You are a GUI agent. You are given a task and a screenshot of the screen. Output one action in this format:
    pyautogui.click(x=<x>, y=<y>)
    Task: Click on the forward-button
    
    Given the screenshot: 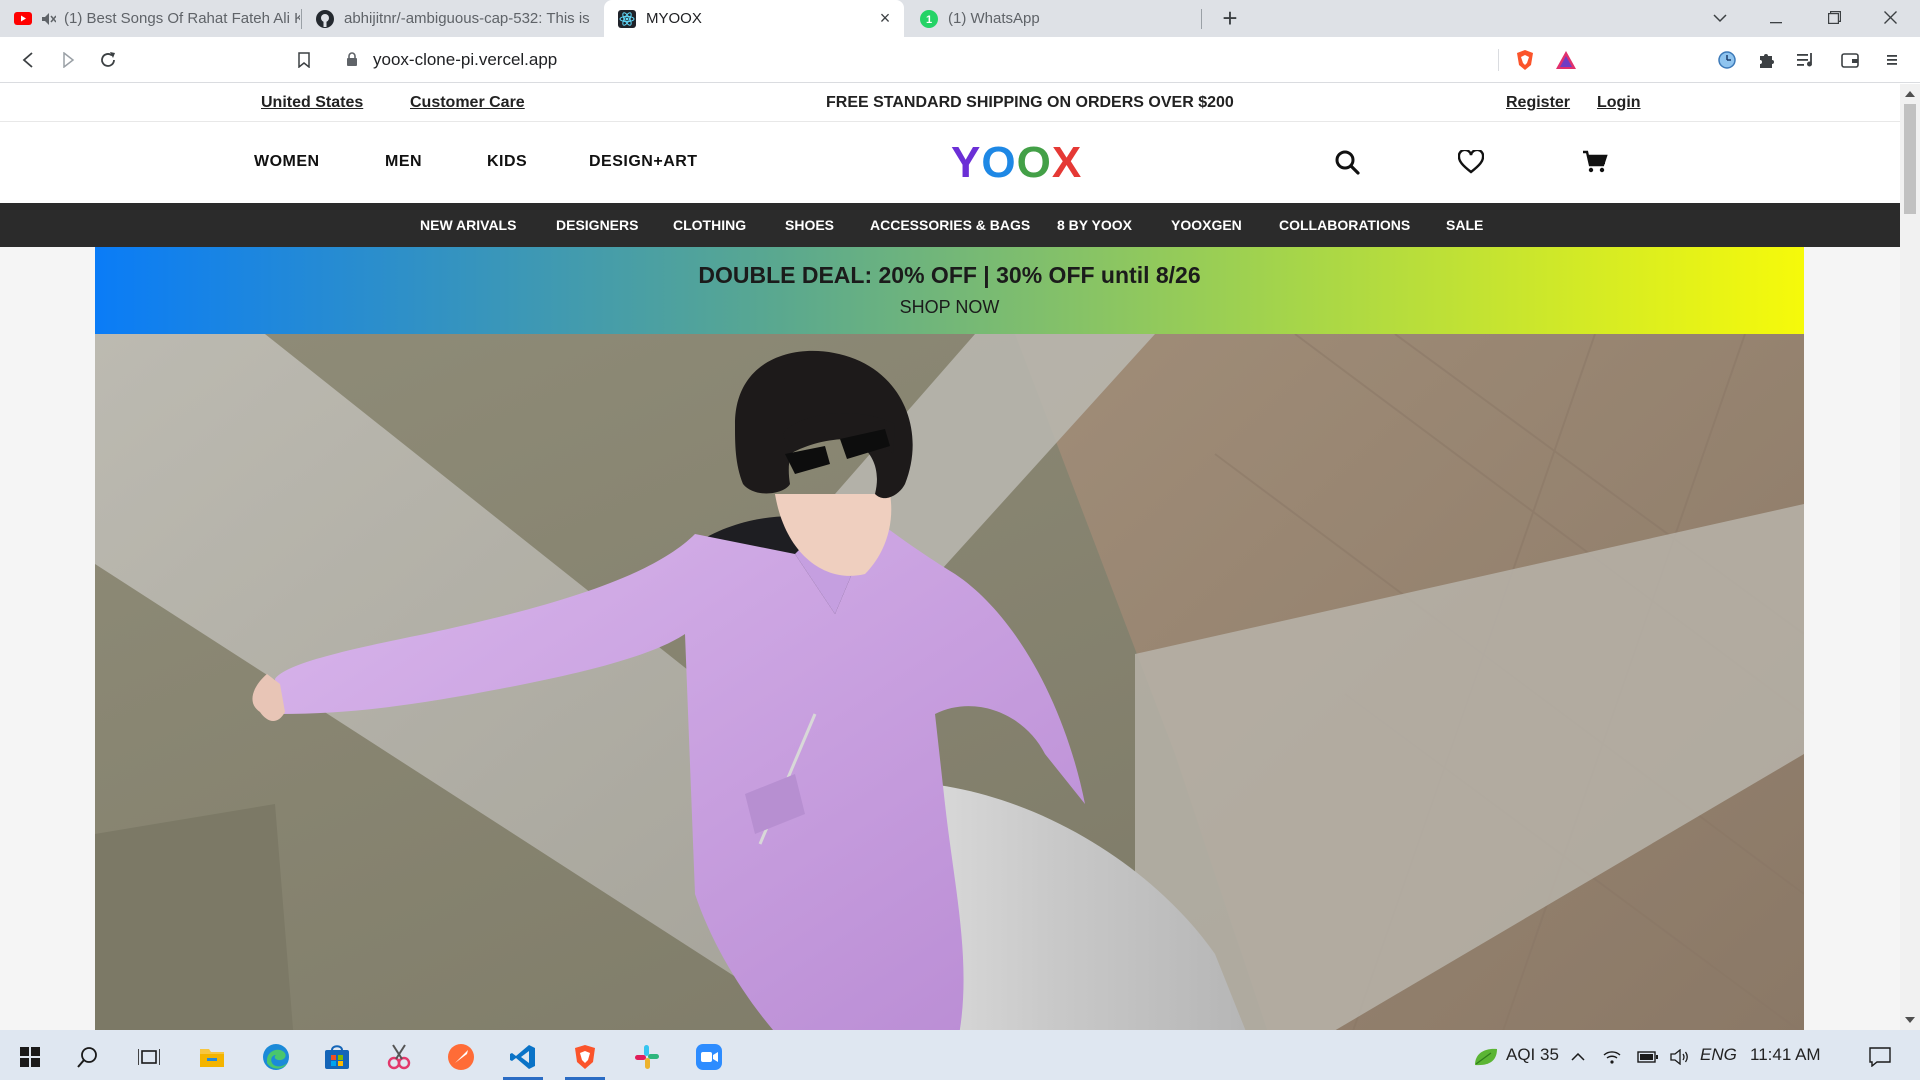 What is the action you would take?
    pyautogui.click(x=68, y=60)
    